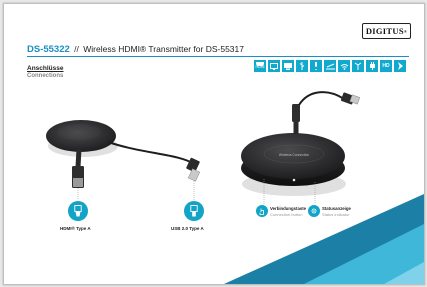 This screenshot has width=427, height=287. I want to click on connection-button-text: Wireless Connection, so click(294, 155).